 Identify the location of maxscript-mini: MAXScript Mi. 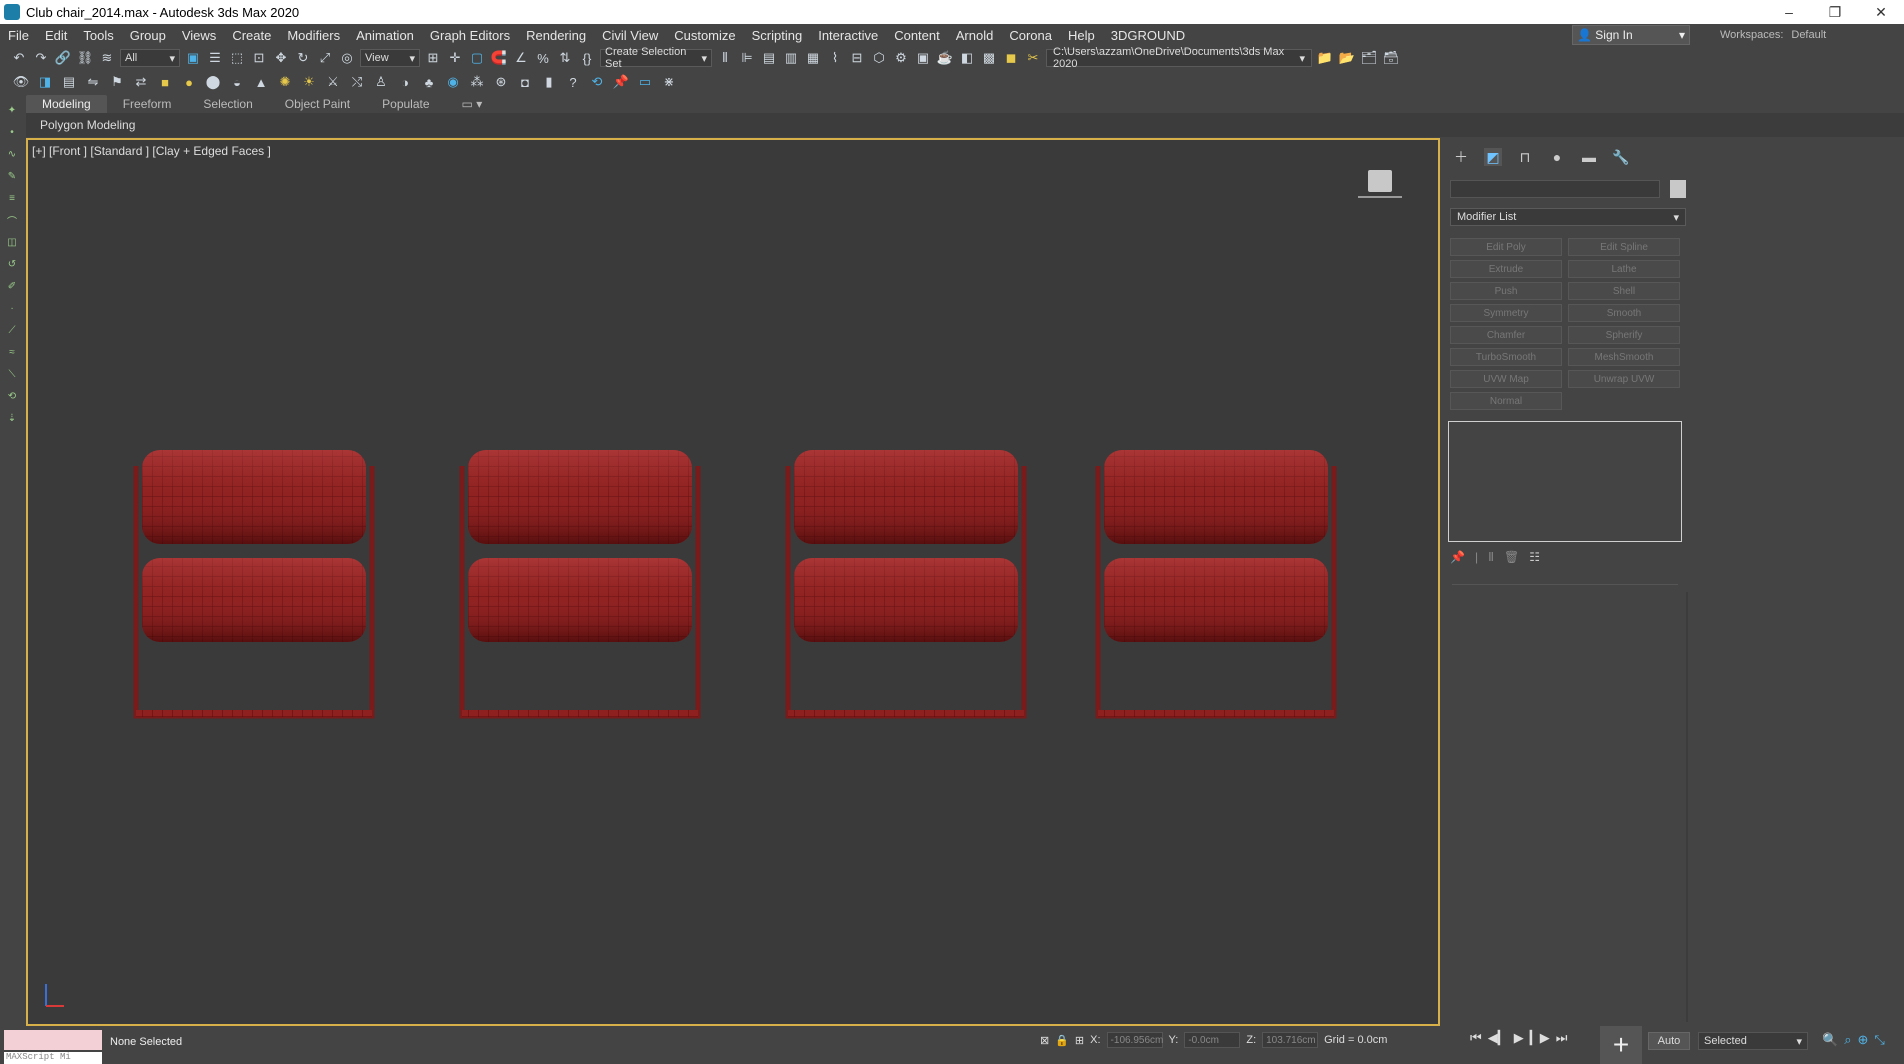
(53, 1058).